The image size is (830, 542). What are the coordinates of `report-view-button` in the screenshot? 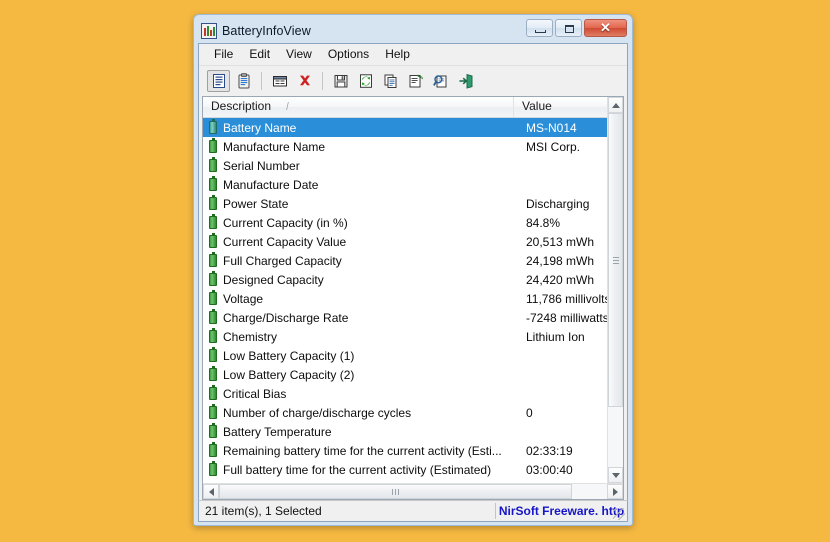 It's located at (218, 81).